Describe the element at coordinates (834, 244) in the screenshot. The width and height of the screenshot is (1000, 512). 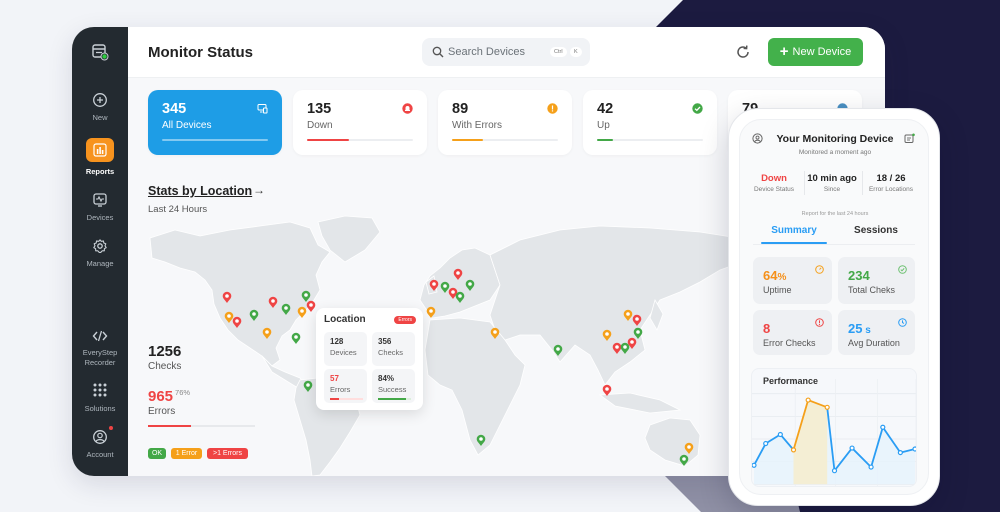
I see `tab-divider` at that location.